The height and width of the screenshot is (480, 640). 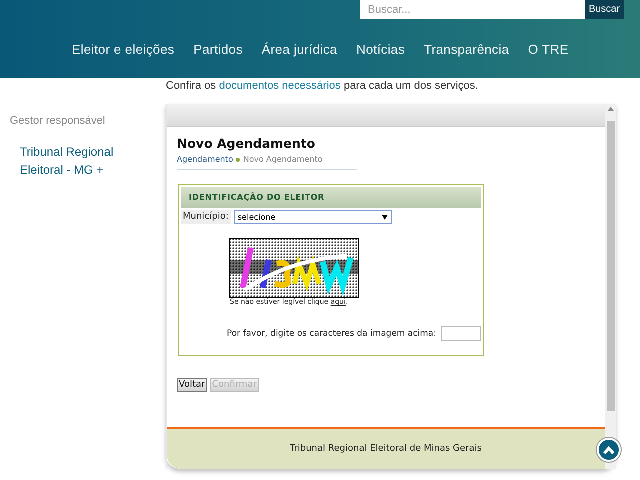 I want to click on nav-link: O TRE, so click(x=548, y=49).